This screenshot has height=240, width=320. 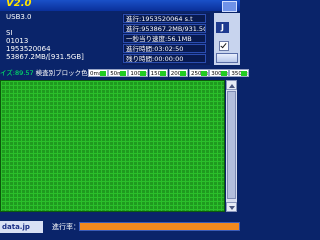 I want to click on scroll-down-button, so click(x=231, y=207).